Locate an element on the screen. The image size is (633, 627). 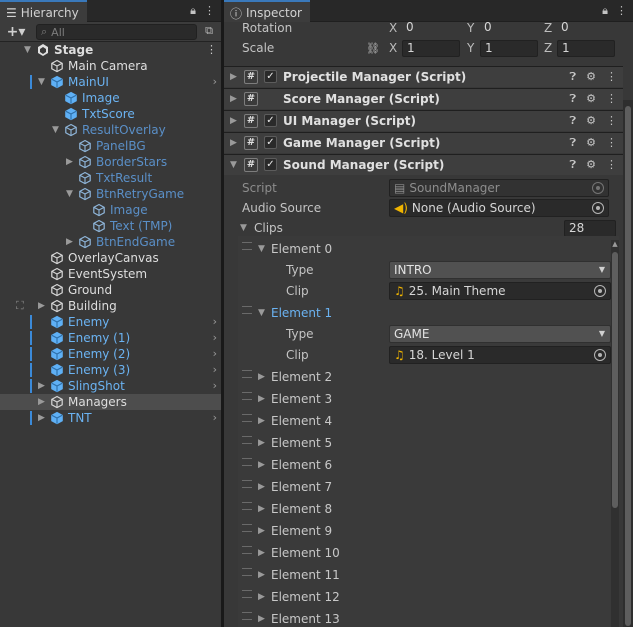
type-dropdown: INTRO ▼ is located at coordinates (500, 269).